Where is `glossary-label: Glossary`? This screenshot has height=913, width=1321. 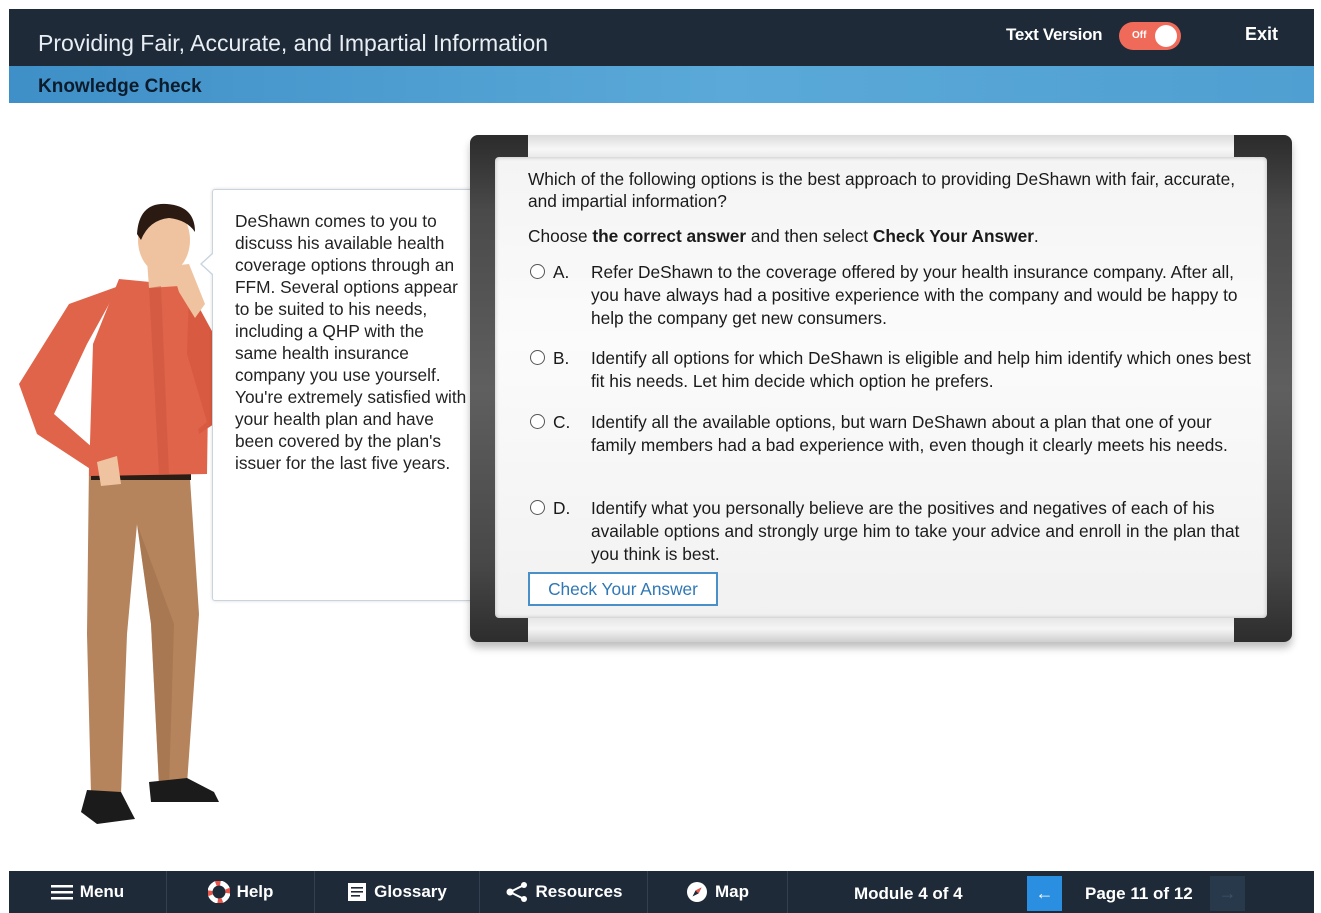
glossary-label: Glossary is located at coordinates (410, 891).